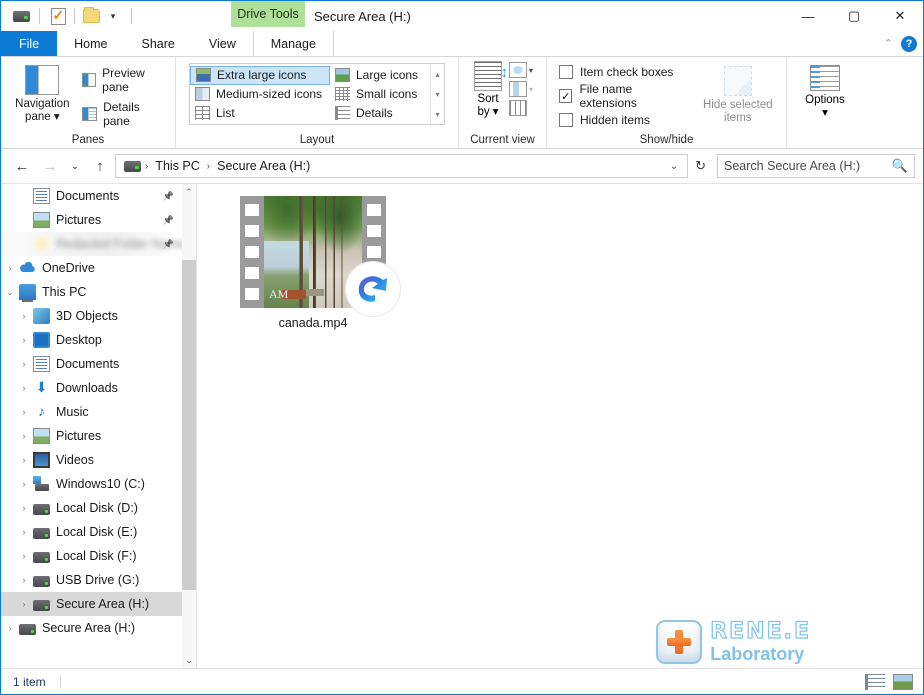 The width and height of the screenshot is (924, 695). I want to click on navigation-scrollbar: ⌃ ⌄, so click(189, 426).